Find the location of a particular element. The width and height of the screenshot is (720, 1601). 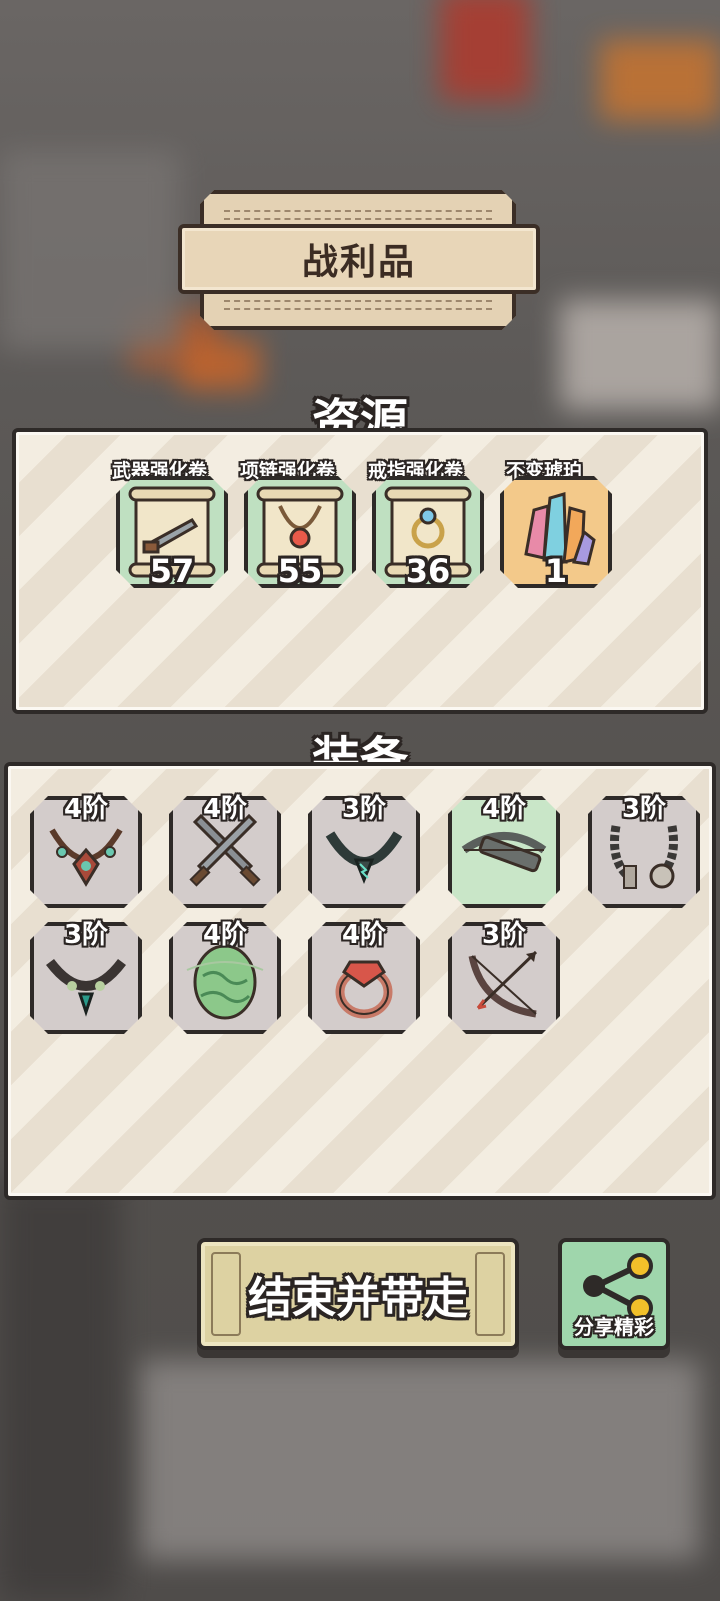

resource-slot: 1 is located at coordinates (556, 532).